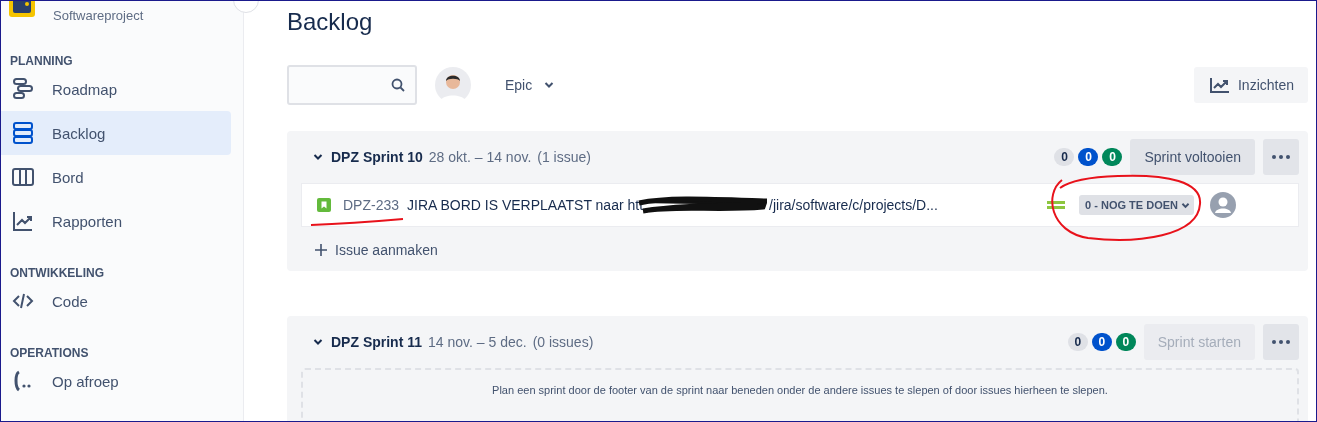  I want to click on search-field, so click(352, 85).